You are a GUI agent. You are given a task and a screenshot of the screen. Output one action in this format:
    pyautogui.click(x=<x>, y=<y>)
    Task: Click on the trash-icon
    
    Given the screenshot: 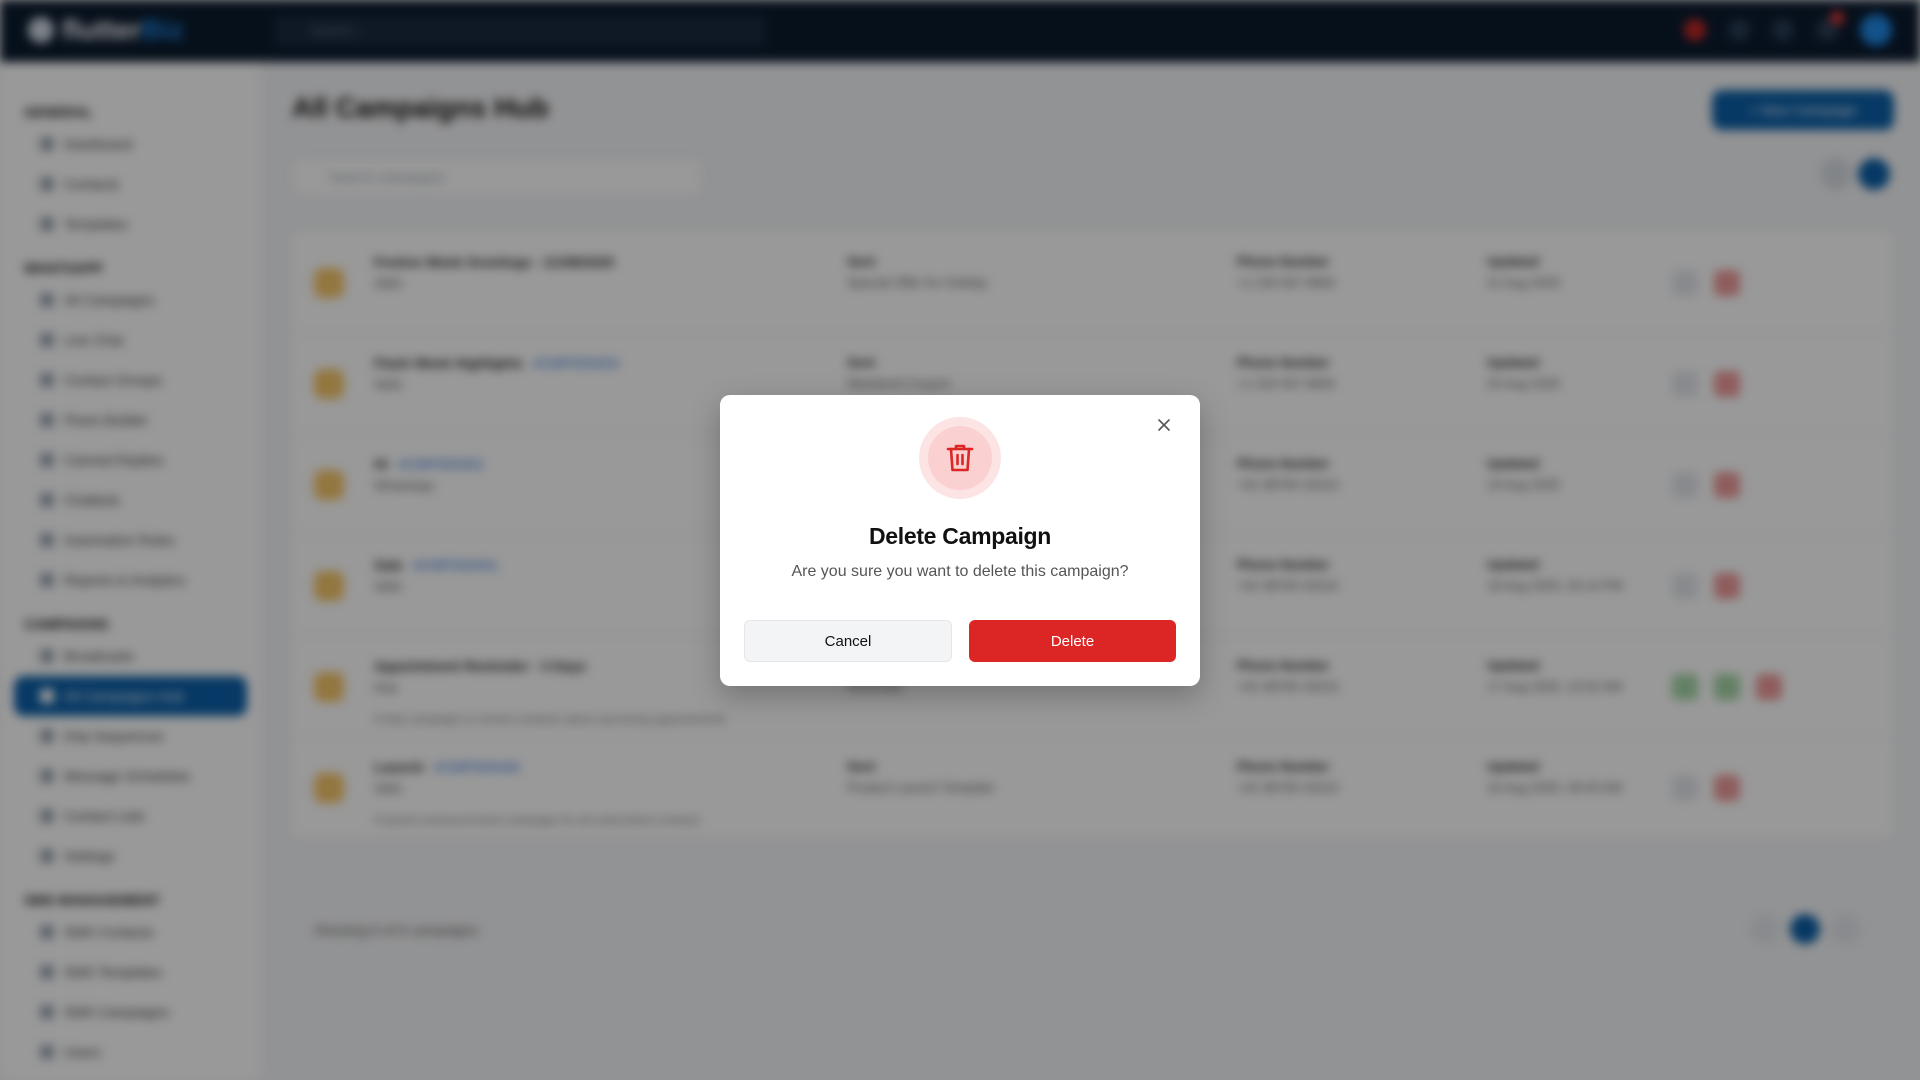 What is the action you would take?
    pyautogui.click(x=960, y=458)
    